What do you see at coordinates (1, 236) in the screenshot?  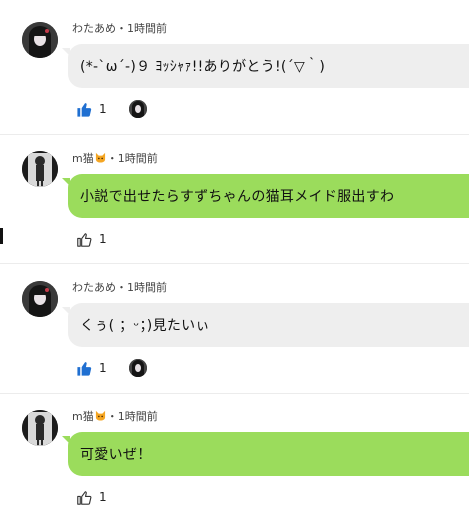 I see `edge-marker` at bounding box center [1, 236].